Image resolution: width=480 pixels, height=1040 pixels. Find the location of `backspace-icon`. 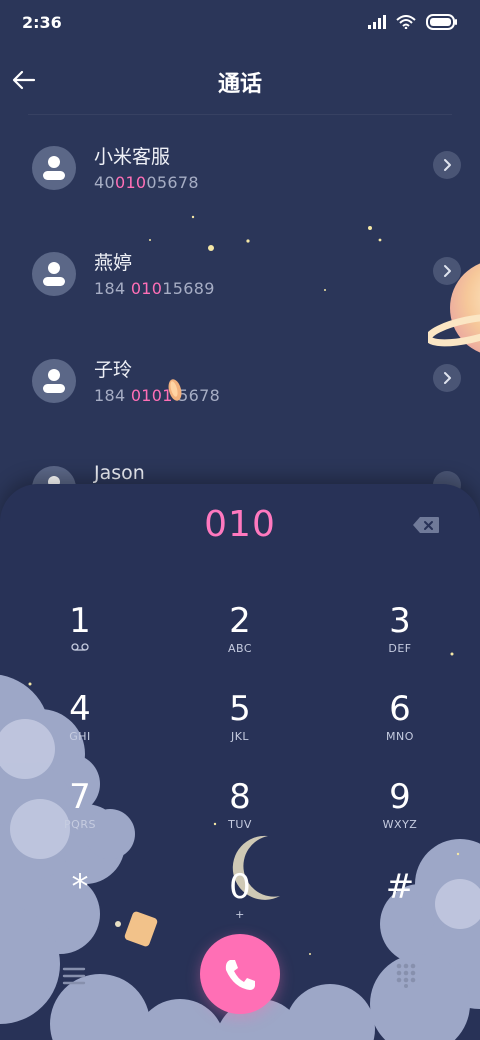

backspace-icon is located at coordinates (426, 525).